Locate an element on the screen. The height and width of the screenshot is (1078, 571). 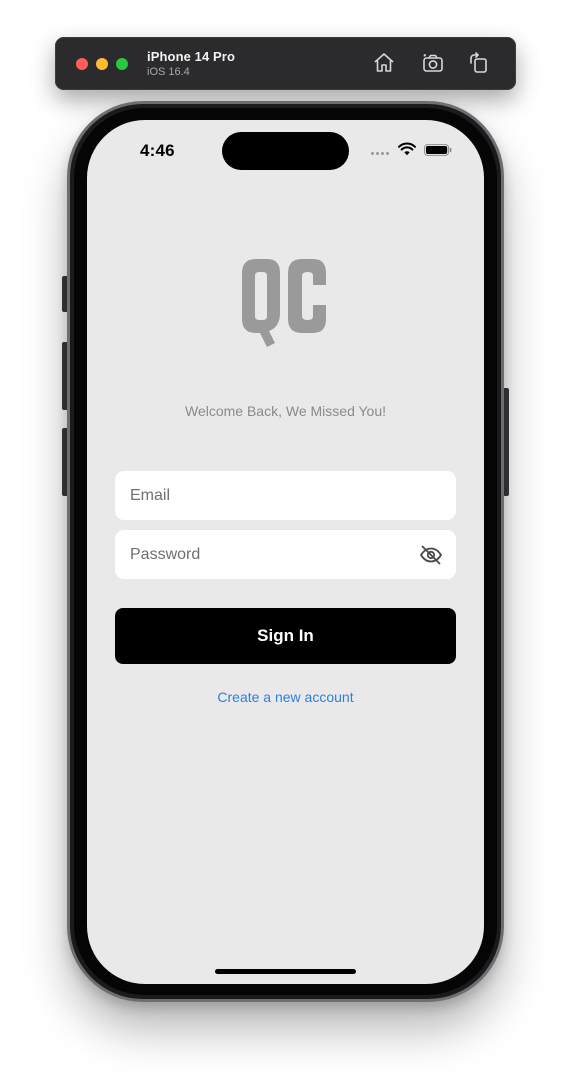
password-field is located at coordinates (285, 554).